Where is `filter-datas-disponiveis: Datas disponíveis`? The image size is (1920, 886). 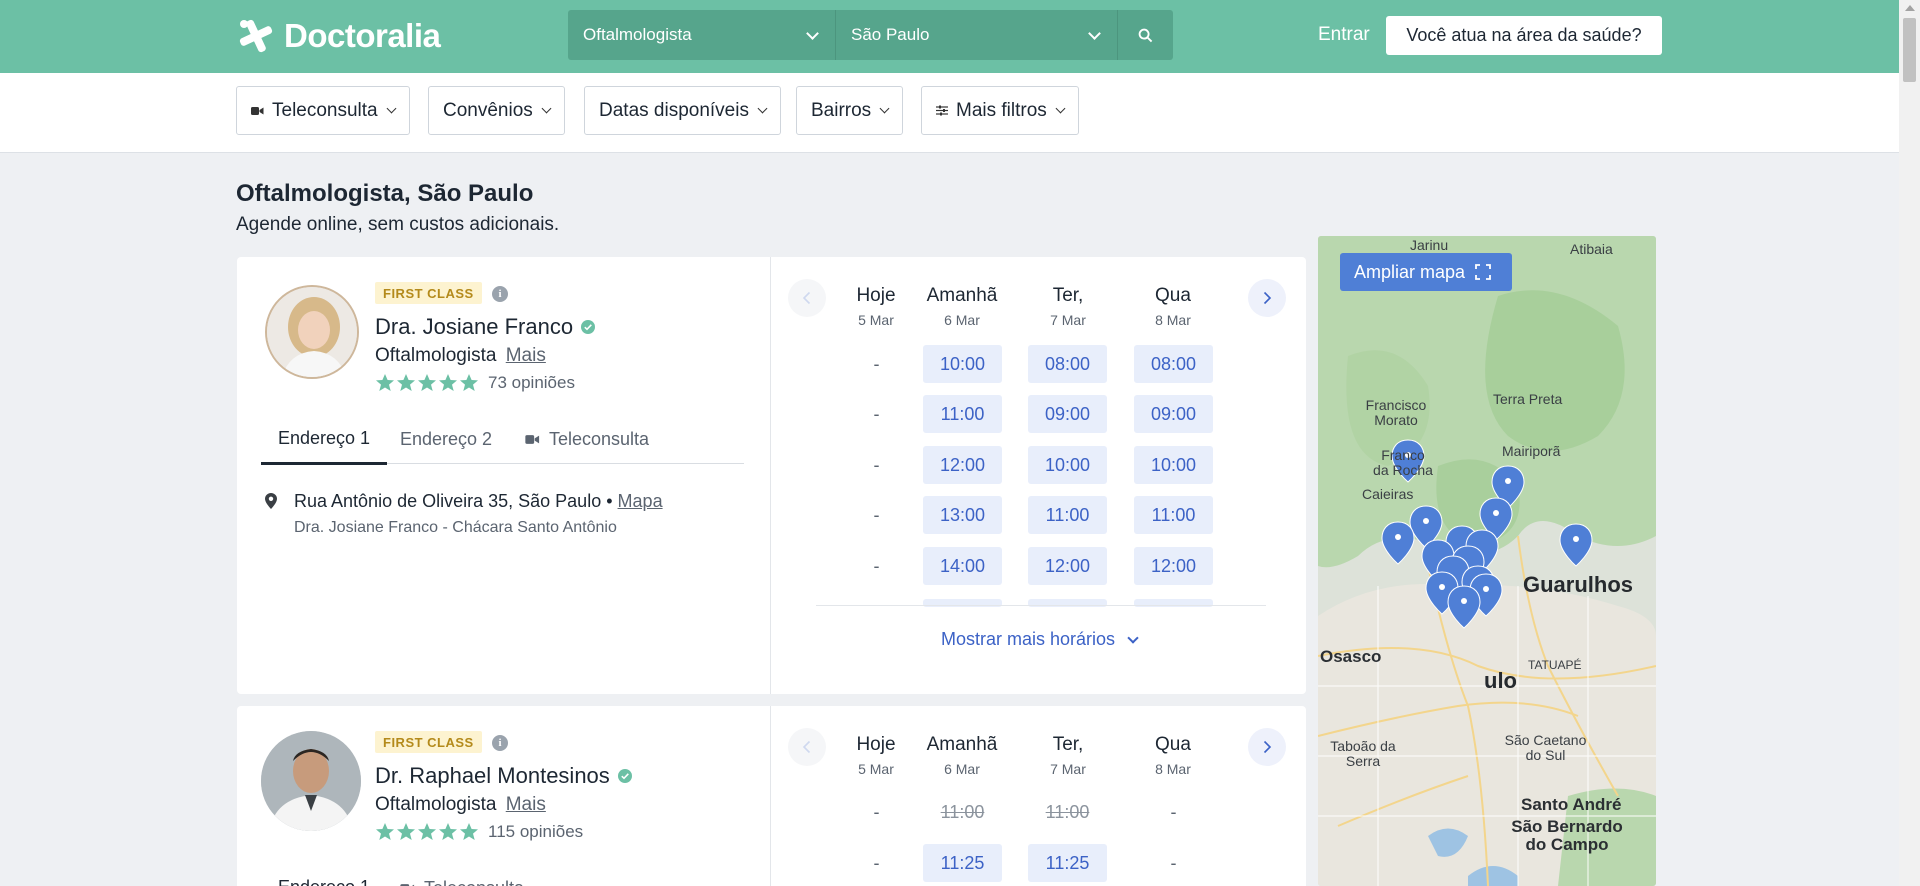 filter-datas-disponiveis: Datas disponíveis is located at coordinates (682, 110).